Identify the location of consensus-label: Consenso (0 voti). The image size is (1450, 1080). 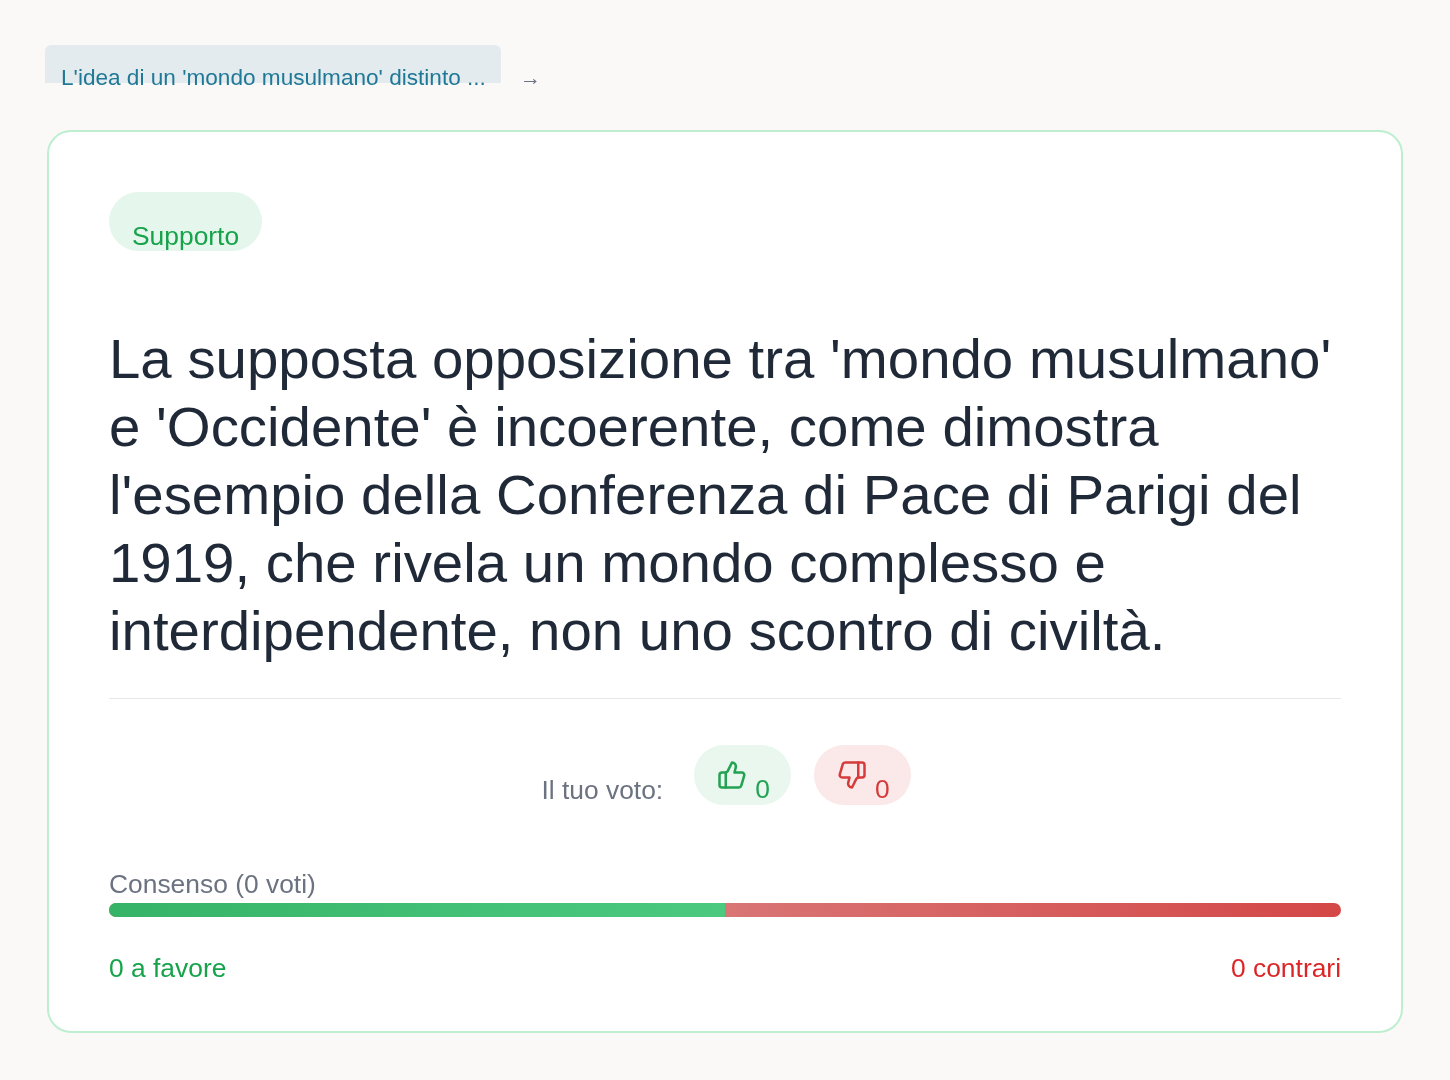
(213, 884).